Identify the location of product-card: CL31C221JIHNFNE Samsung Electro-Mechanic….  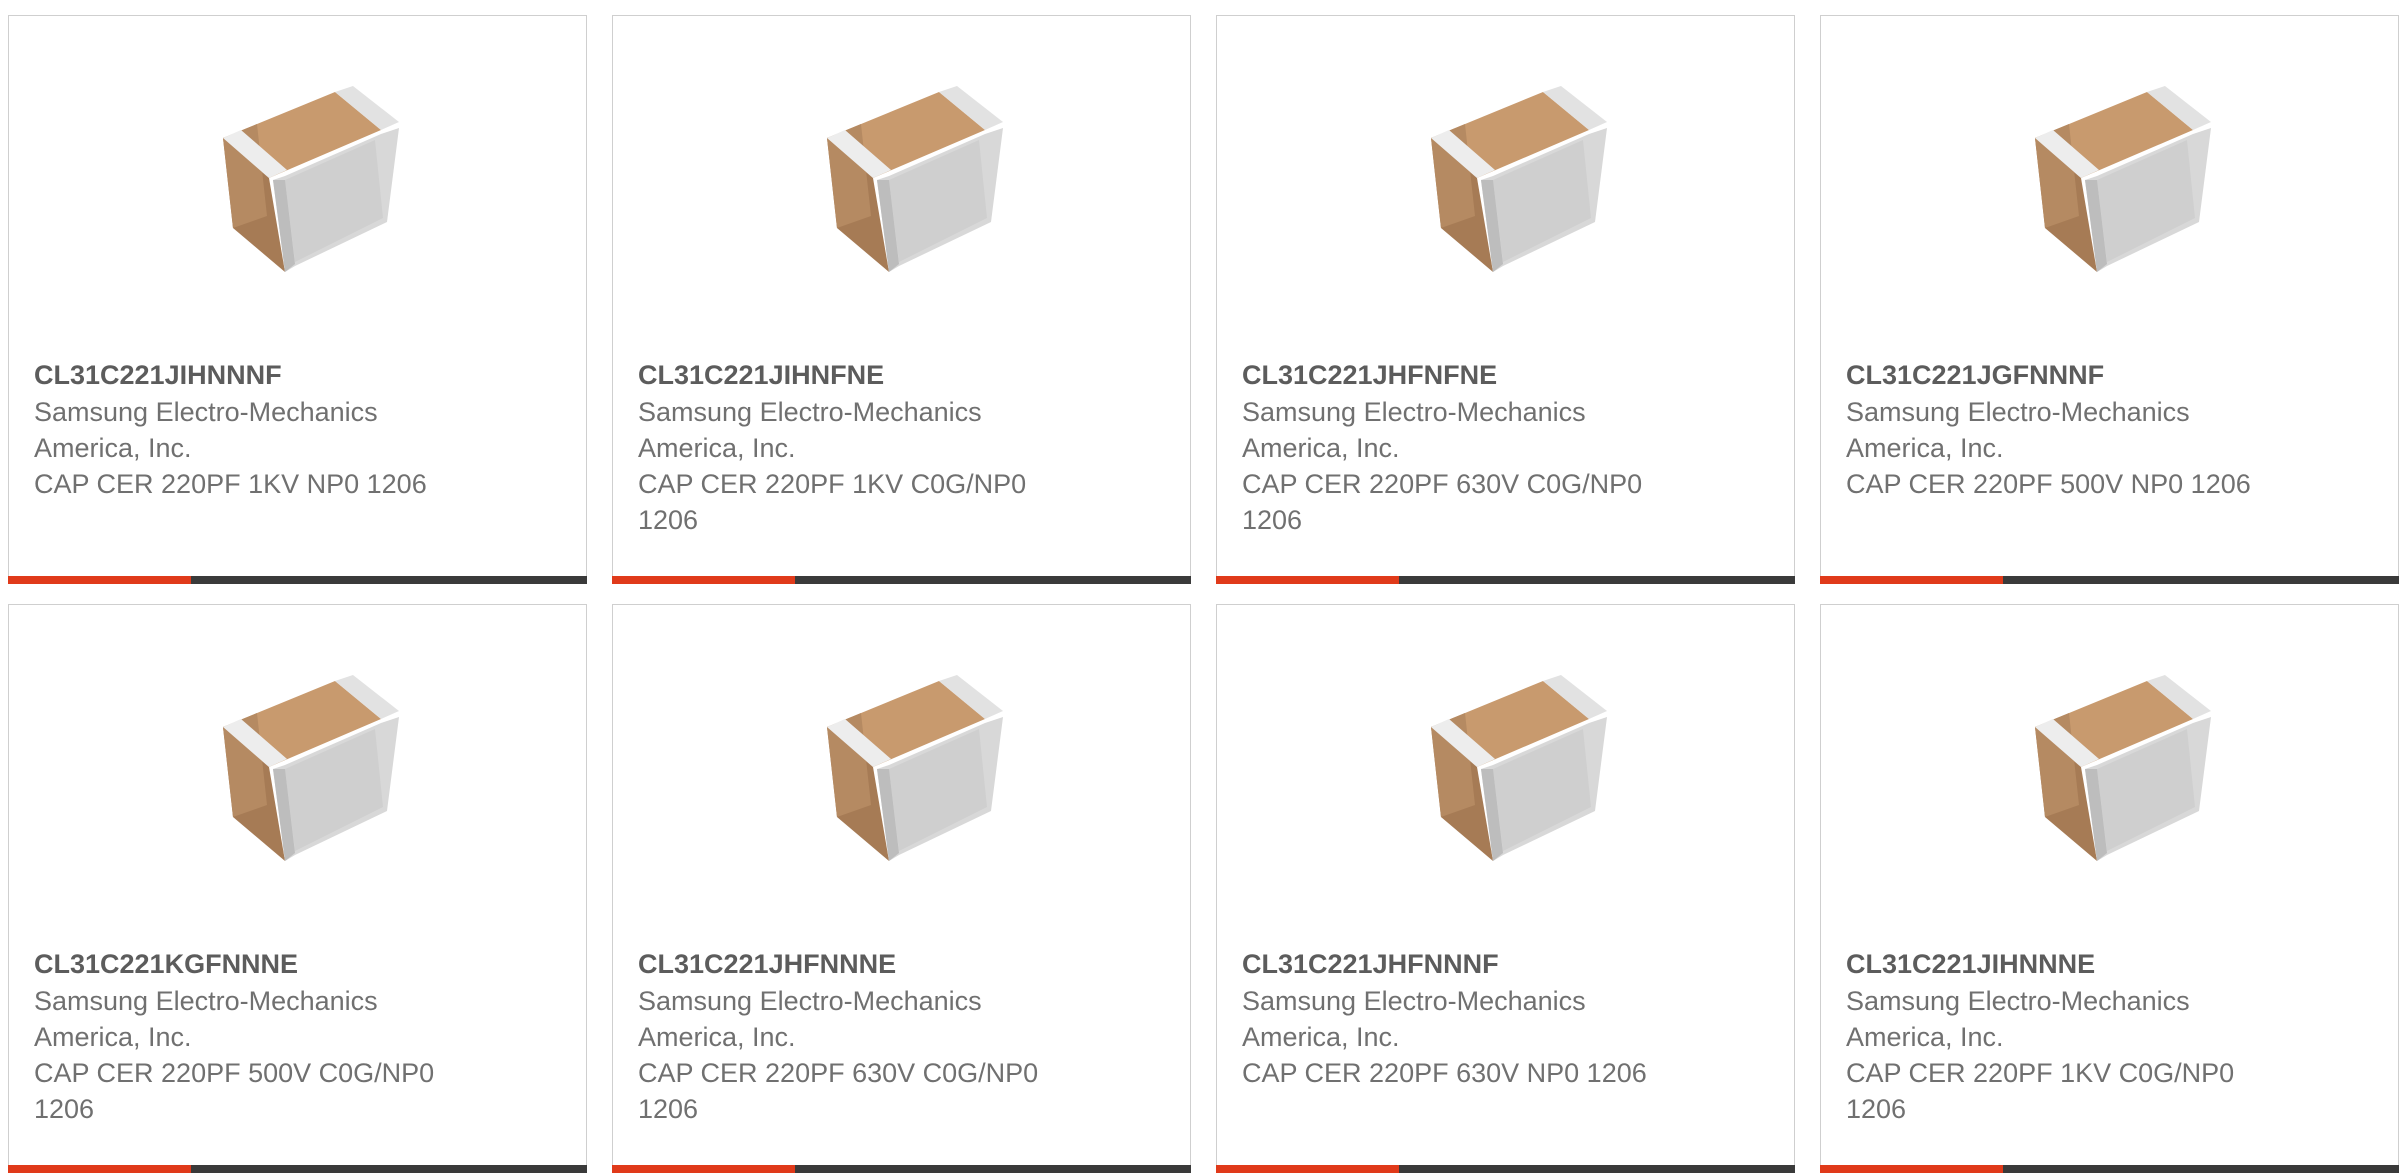
(901, 299).